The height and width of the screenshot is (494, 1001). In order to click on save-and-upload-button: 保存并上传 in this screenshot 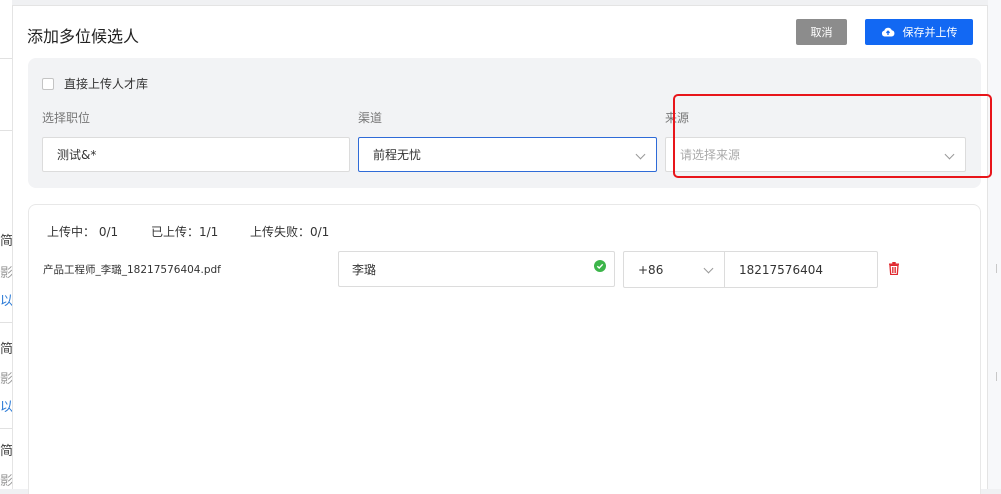, I will do `click(919, 32)`.